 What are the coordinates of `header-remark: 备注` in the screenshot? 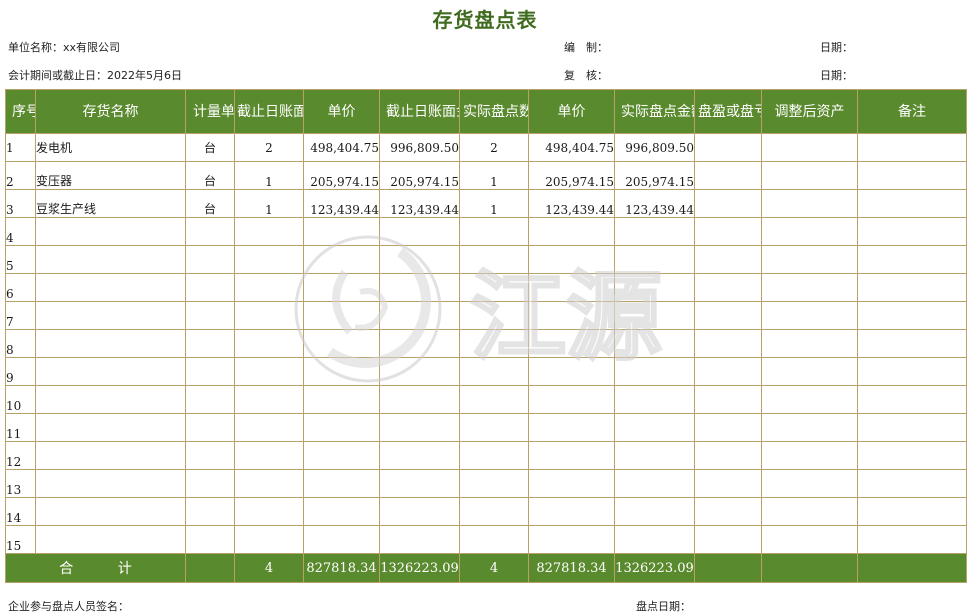 It's located at (912, 111).